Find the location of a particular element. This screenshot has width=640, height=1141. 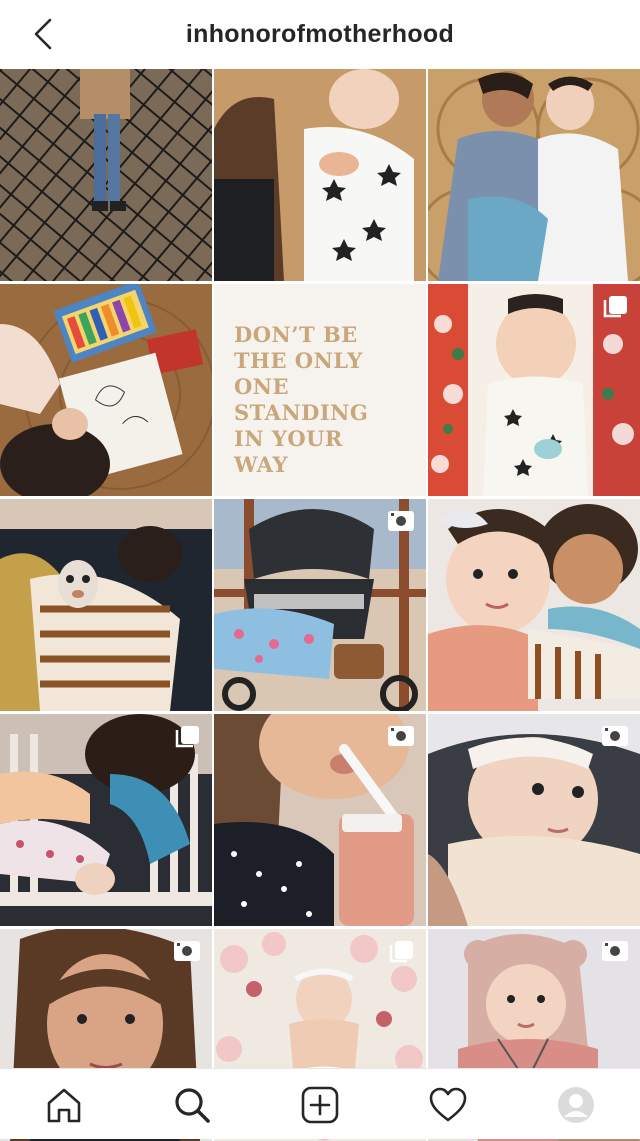

nav-profile is located at coordinates (576, 1105).